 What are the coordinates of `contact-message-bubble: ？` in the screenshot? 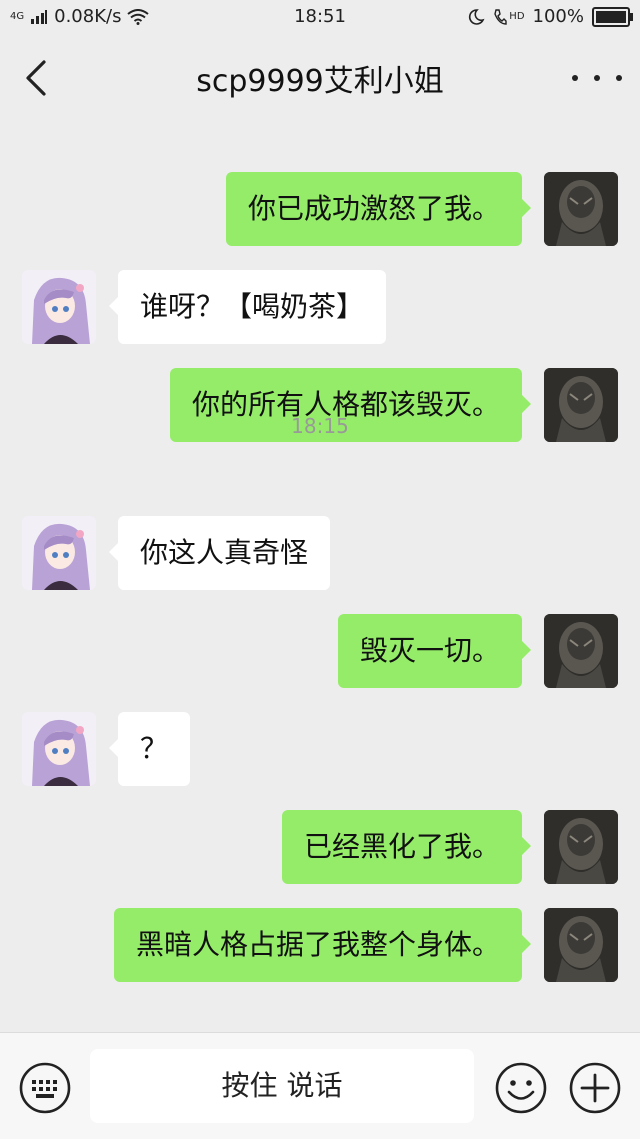 It's located at (149, 749).